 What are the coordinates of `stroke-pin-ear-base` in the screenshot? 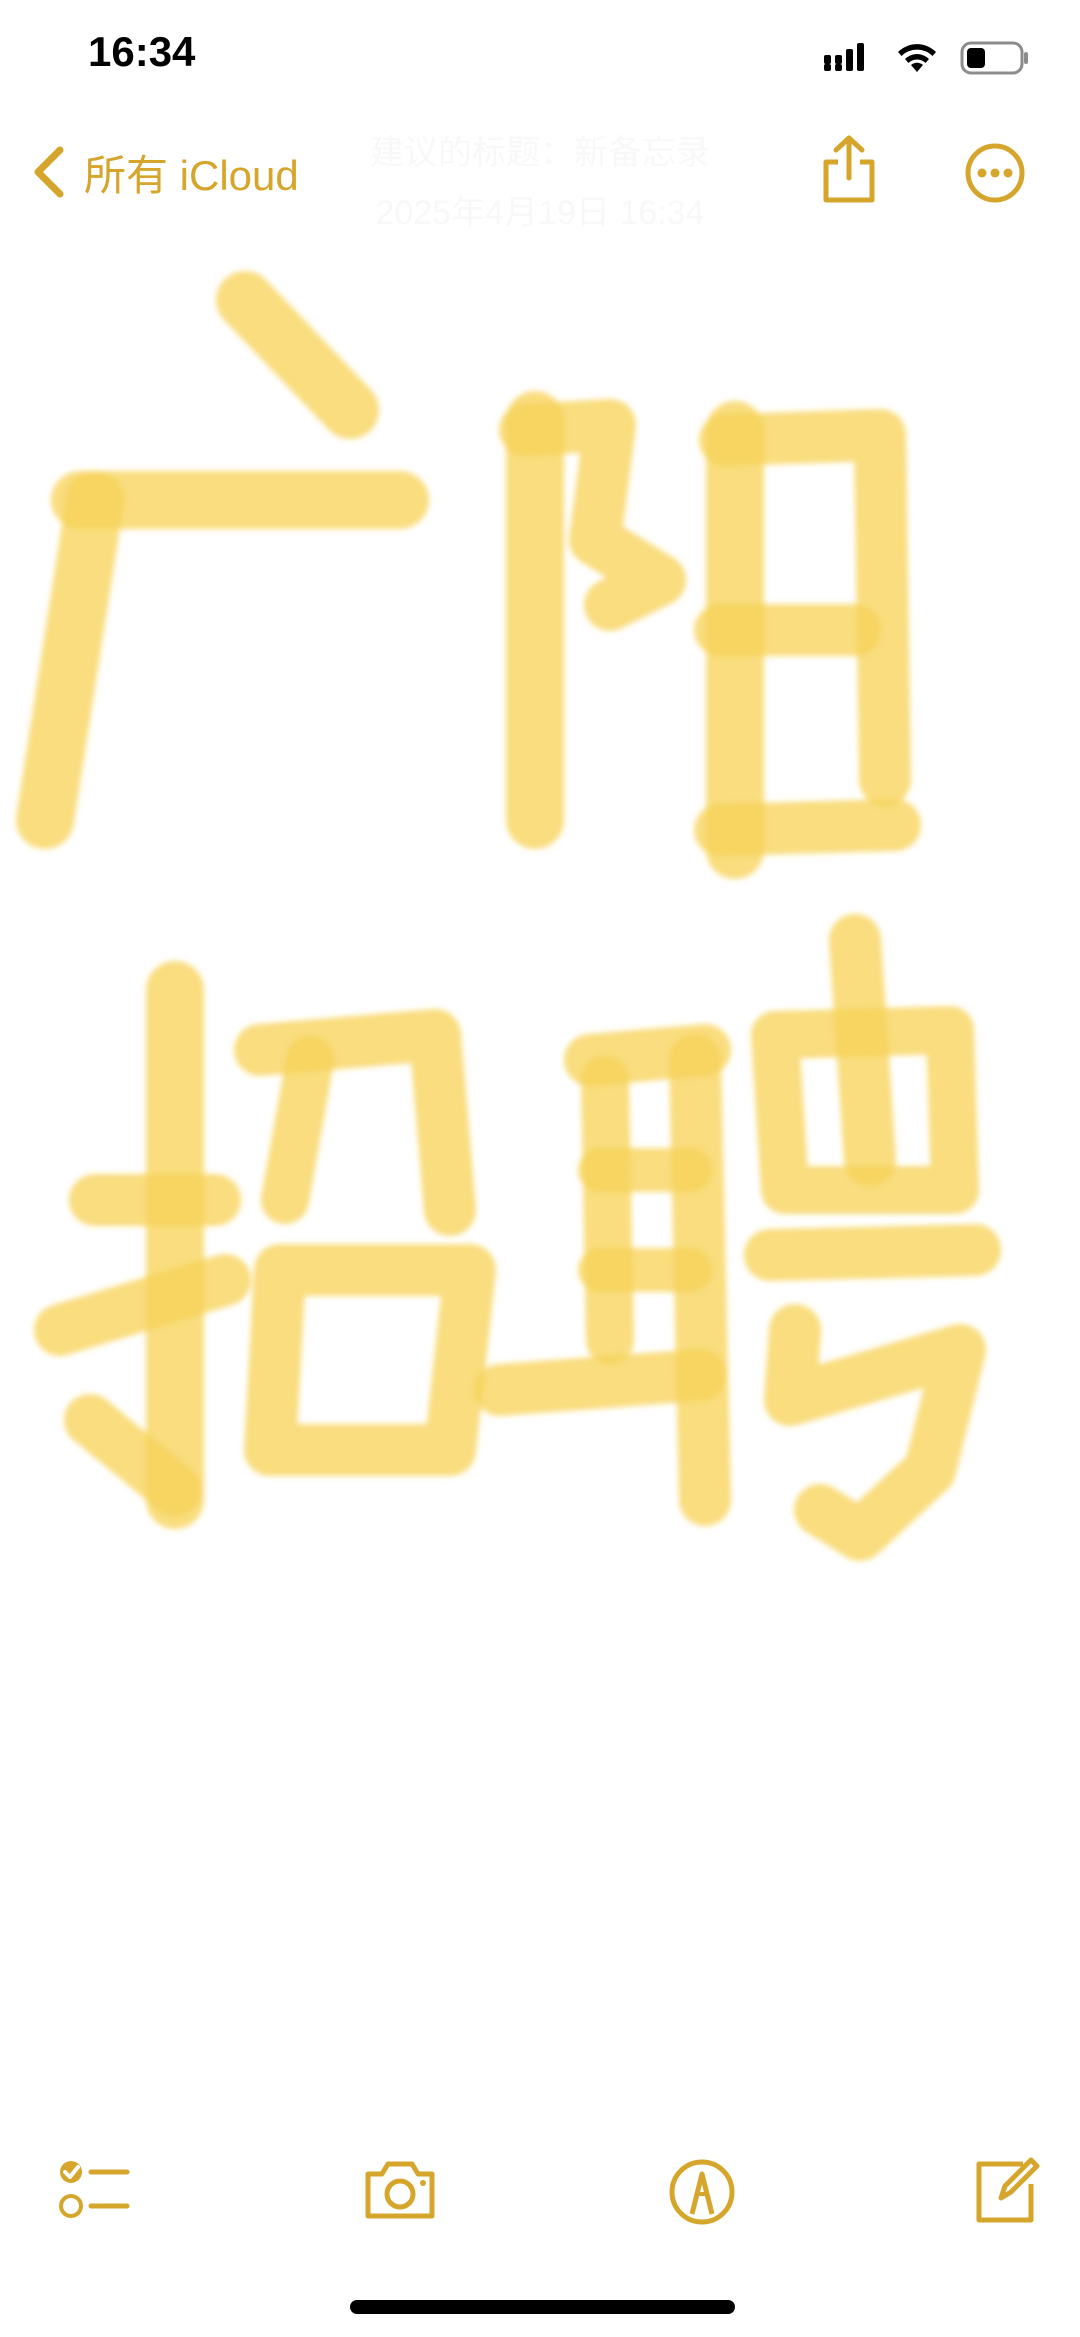 It's located at (600, 1382).